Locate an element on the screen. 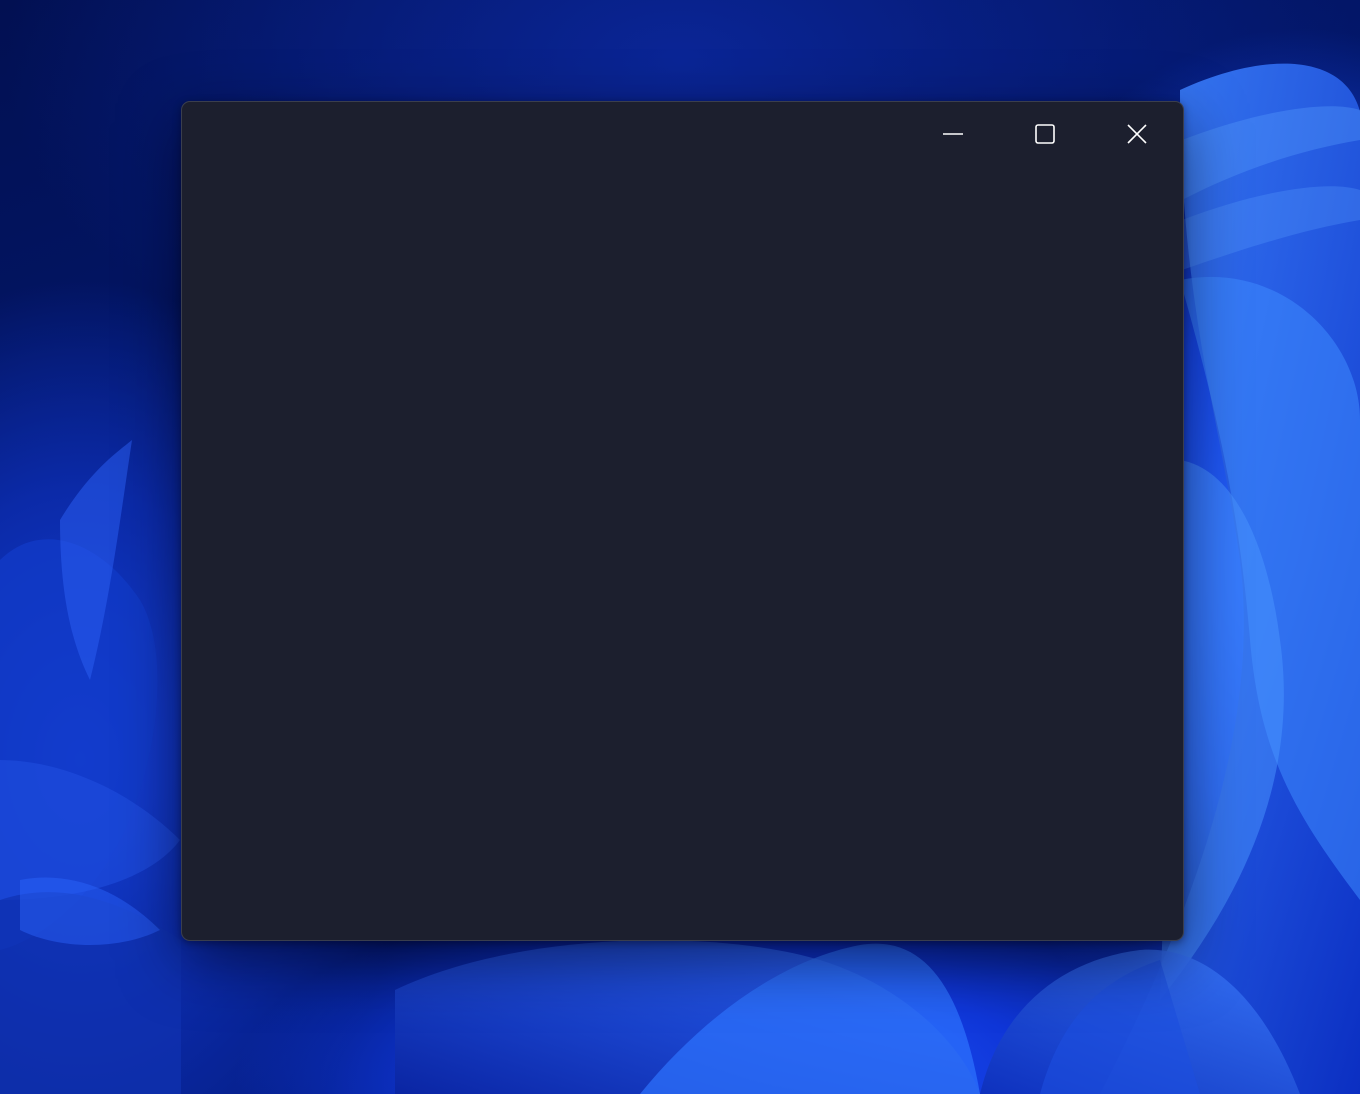  close-icon is located at coordinates (1137, 134).